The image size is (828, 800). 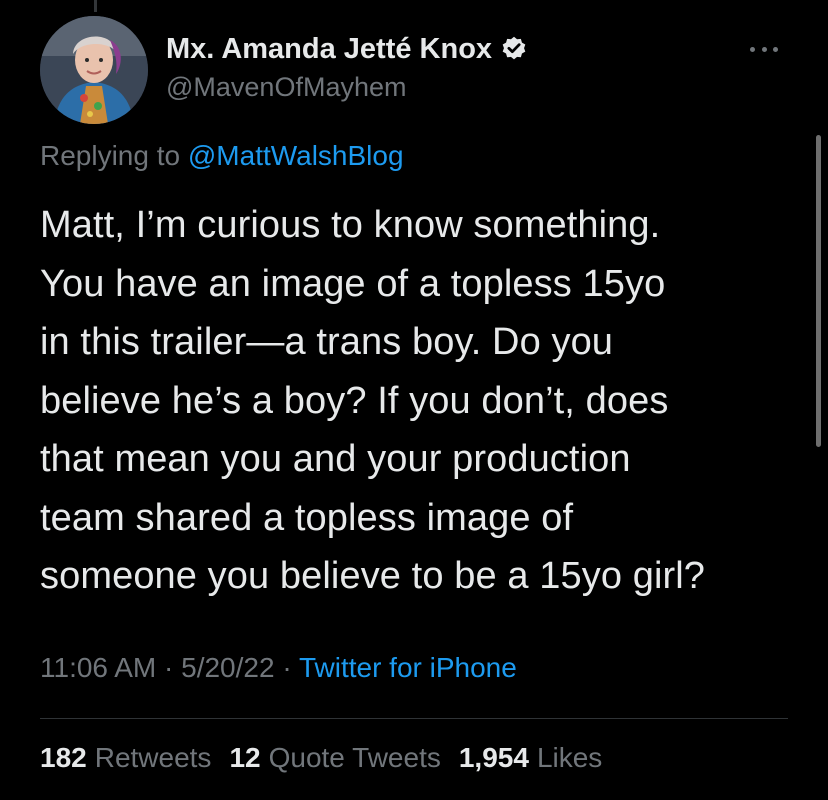 I want to click on reply-mention-link: @MattWalshBlog, so click(x=296, y=155).